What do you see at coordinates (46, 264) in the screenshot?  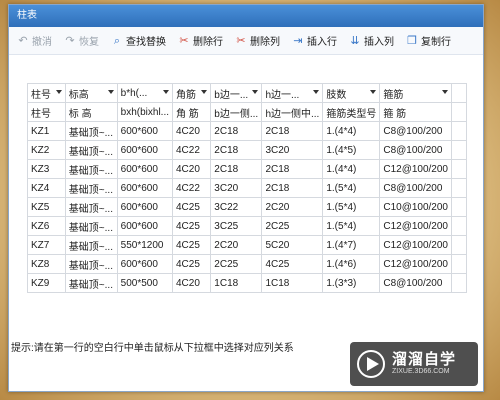 I see `grid-cell: KZ8` at bounding box center [46, 264].